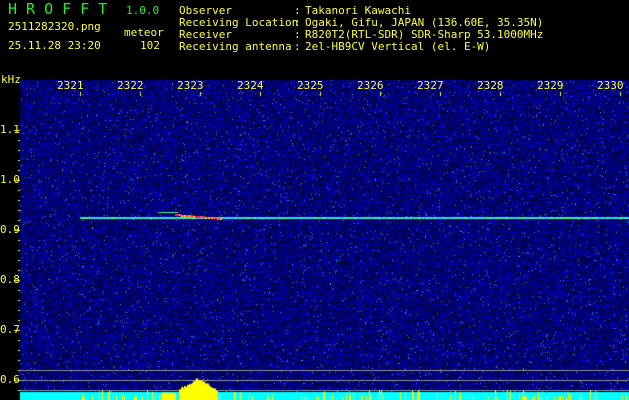  What do you see at coordinates (143, 10) in the screenshot?
I see `app-version: 1.0.0` at bounding box center [143, 10].